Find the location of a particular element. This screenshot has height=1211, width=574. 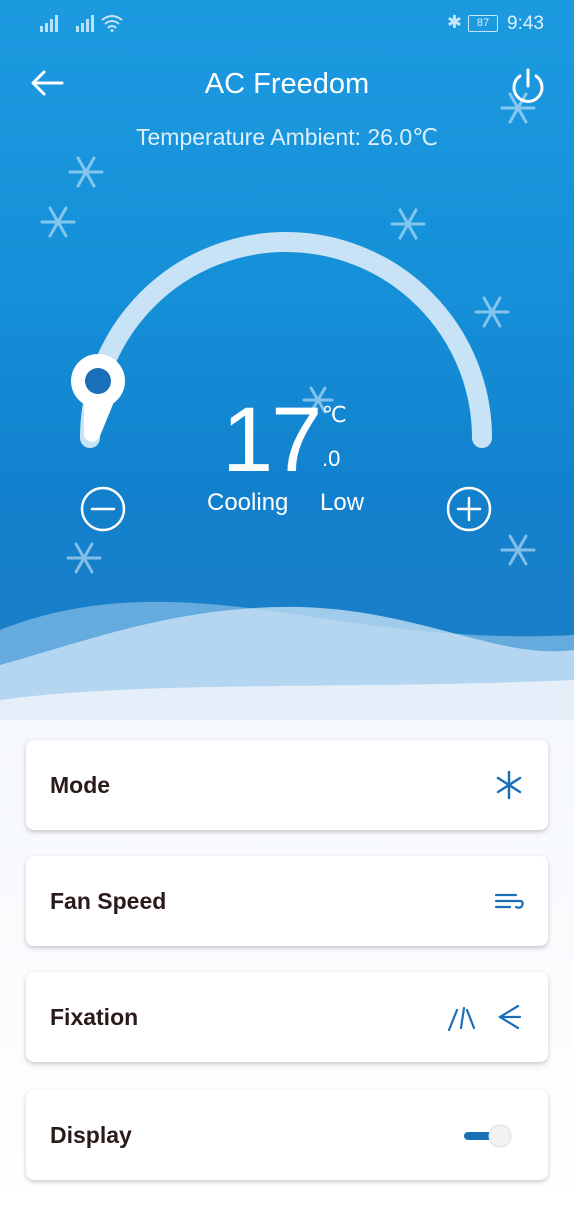

current-fan-speed: Low is located at coordinates (342, 502).